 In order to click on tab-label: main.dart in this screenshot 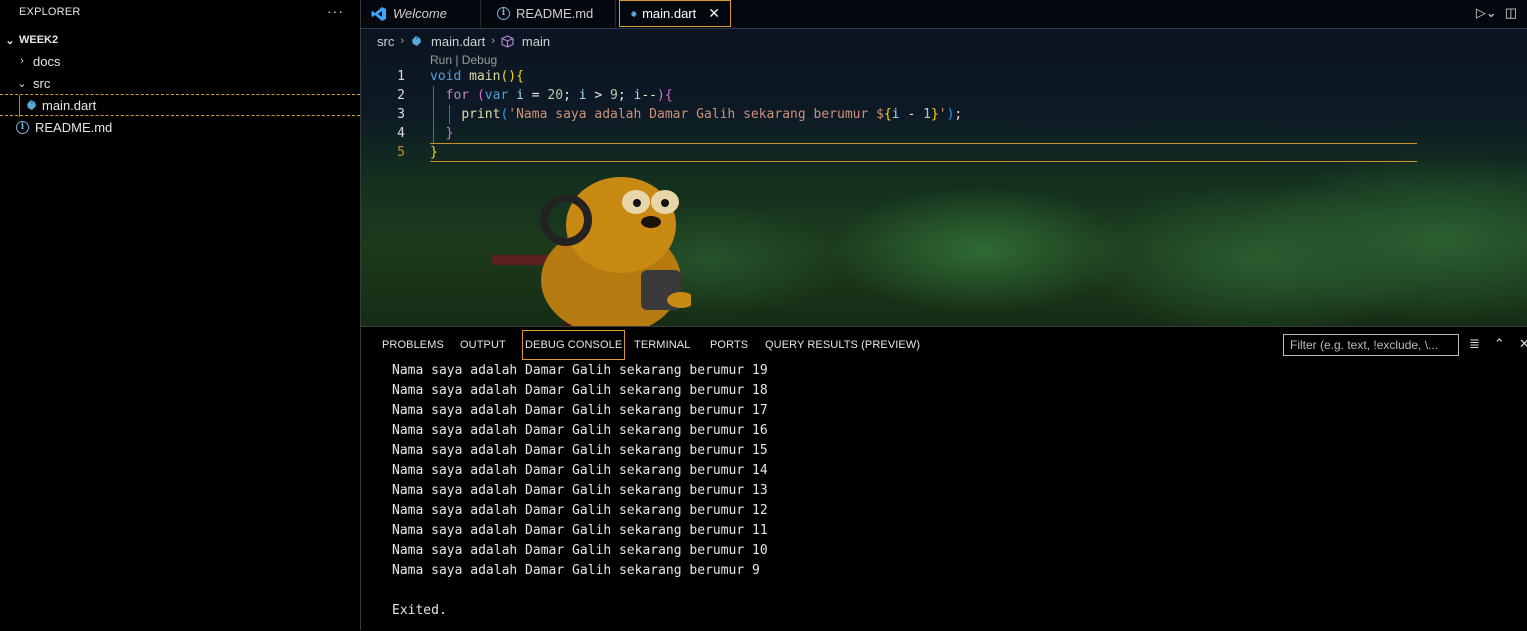, I will do `click(669, 13)`.